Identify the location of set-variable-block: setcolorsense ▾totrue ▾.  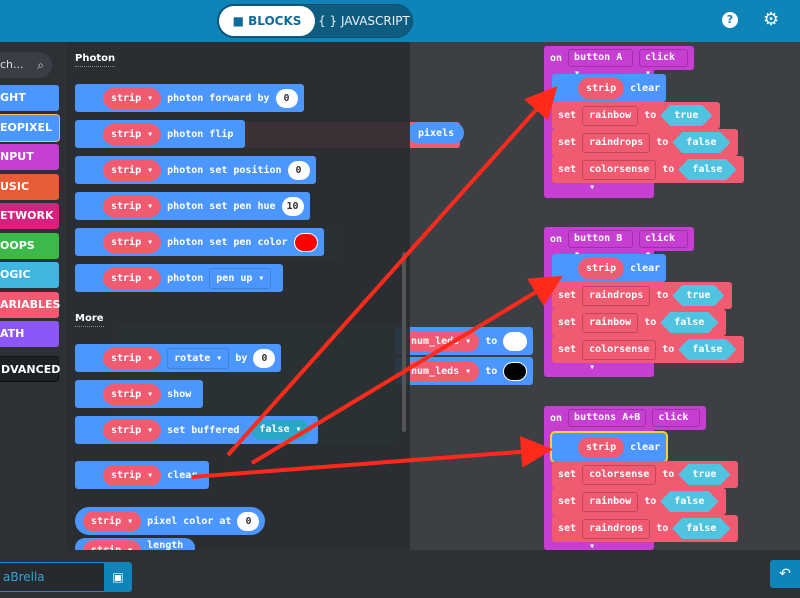
(645, 479).